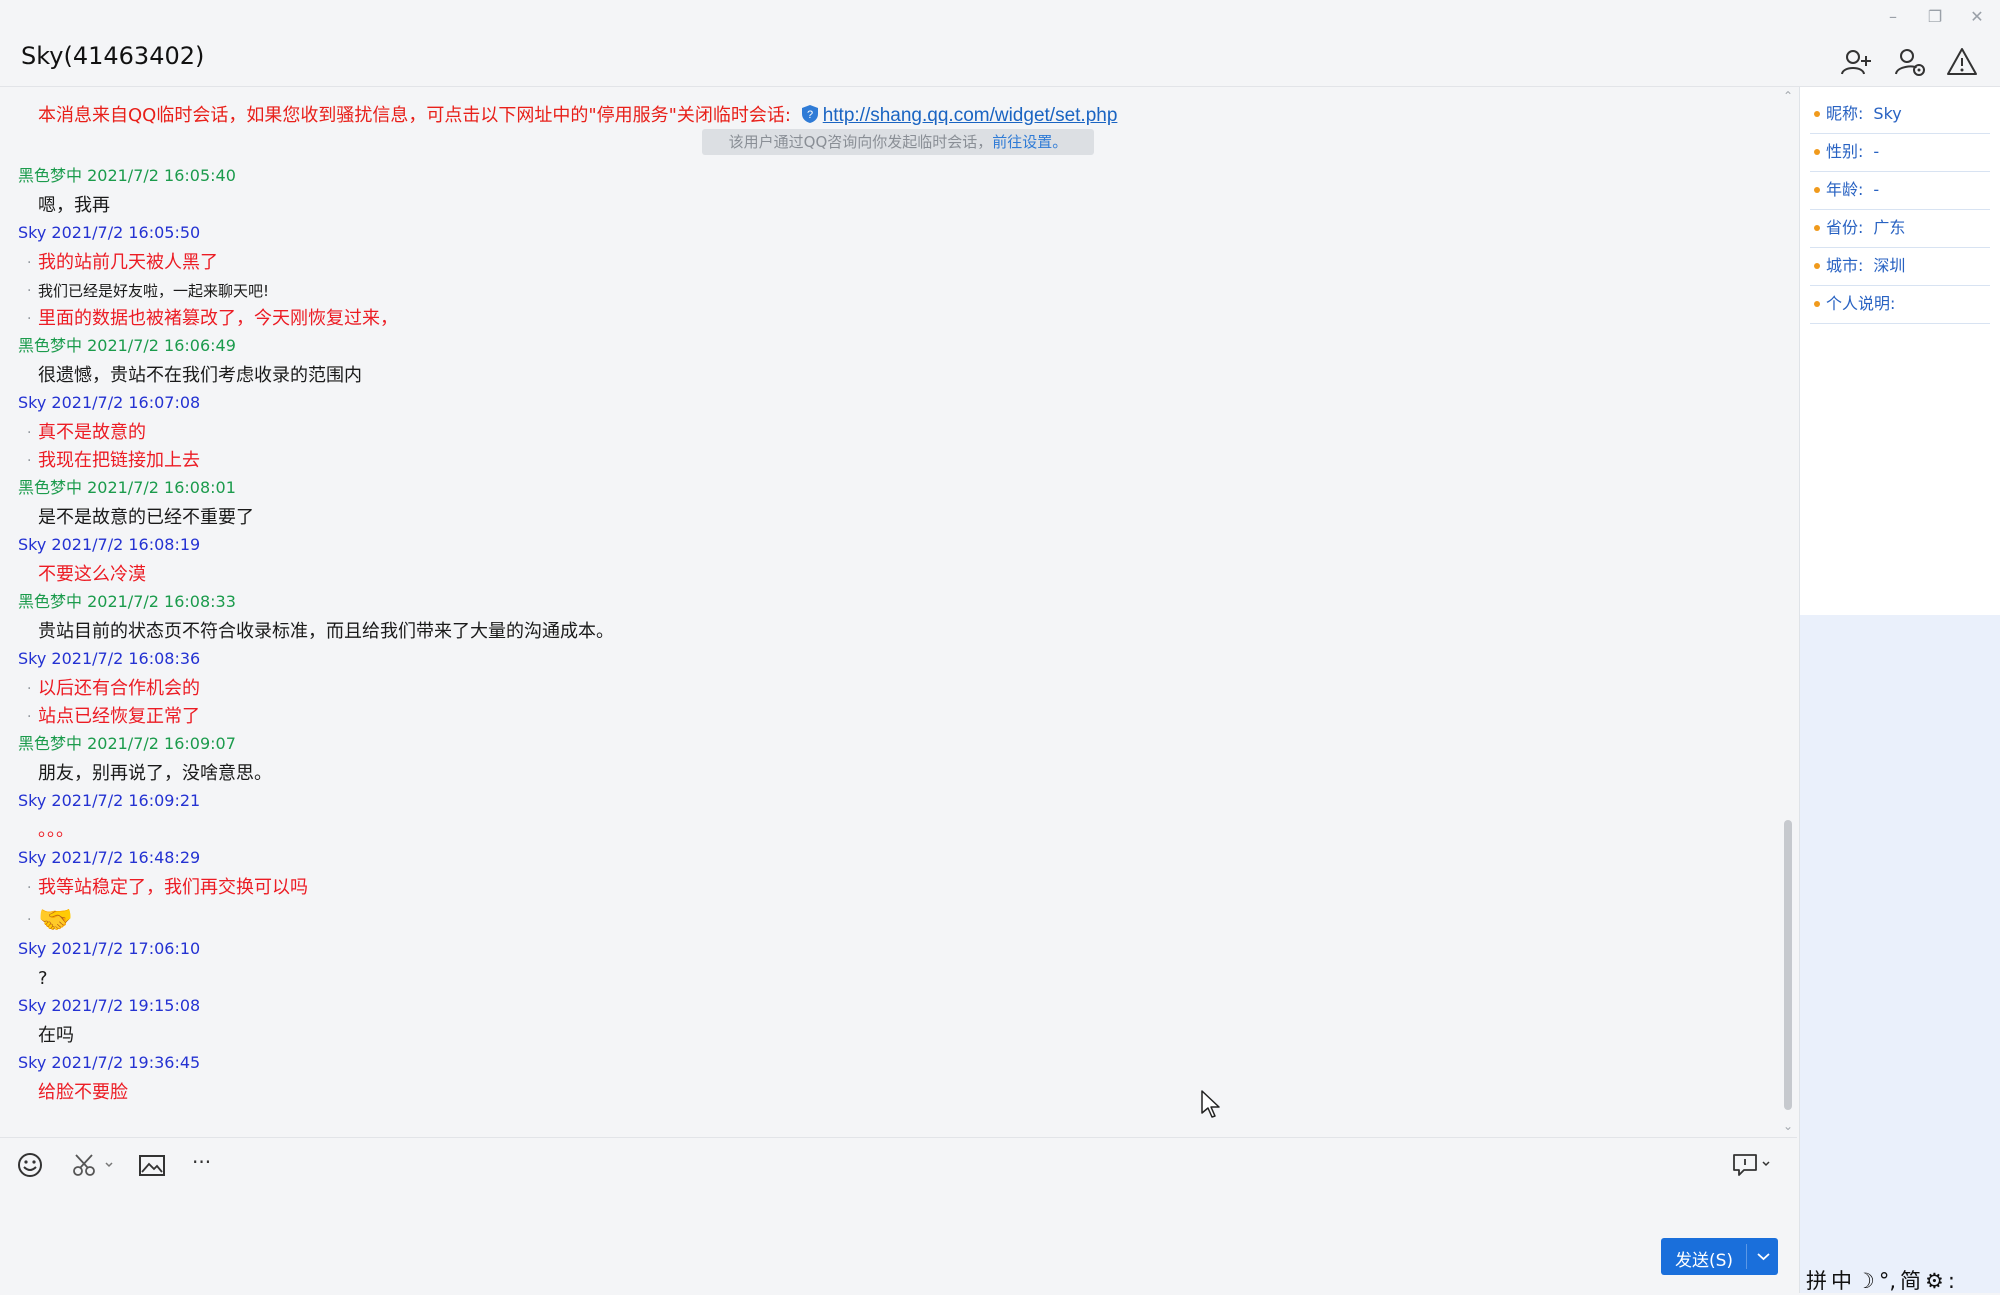 This screenshot has height=1295, width=2000. Describe the element at coordinates (316, 776) in the screenshot. I see `message-body: 朋友，别再说了，没啥意思。` at that location.